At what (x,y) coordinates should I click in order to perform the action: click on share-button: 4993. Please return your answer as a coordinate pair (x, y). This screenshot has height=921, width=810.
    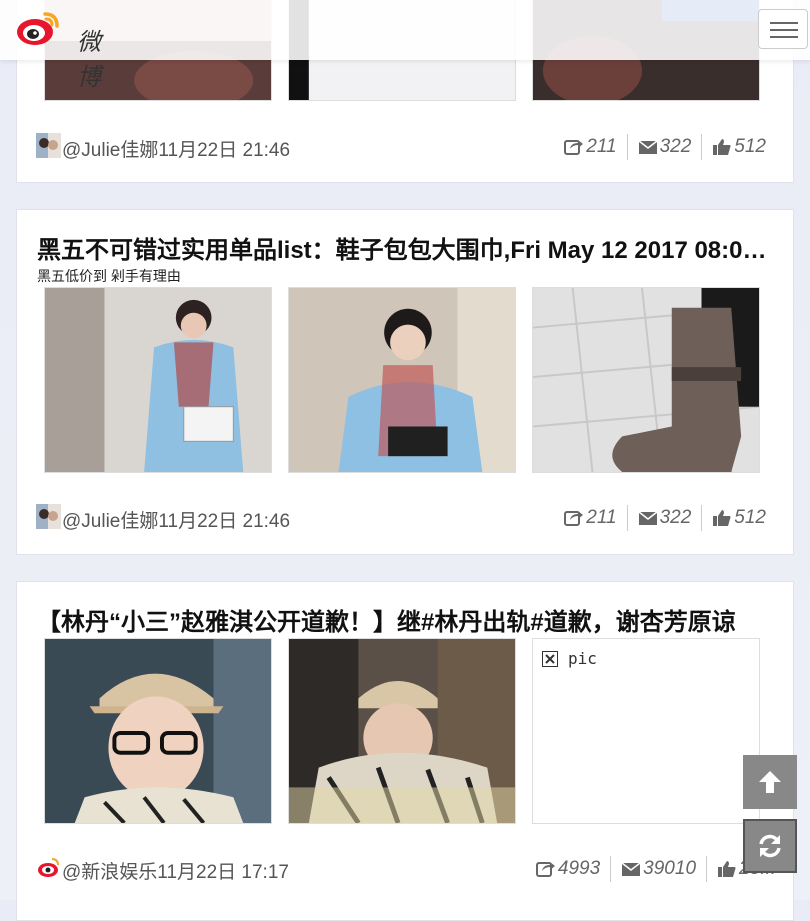
    Looking at the image, I should click on (568, 869).